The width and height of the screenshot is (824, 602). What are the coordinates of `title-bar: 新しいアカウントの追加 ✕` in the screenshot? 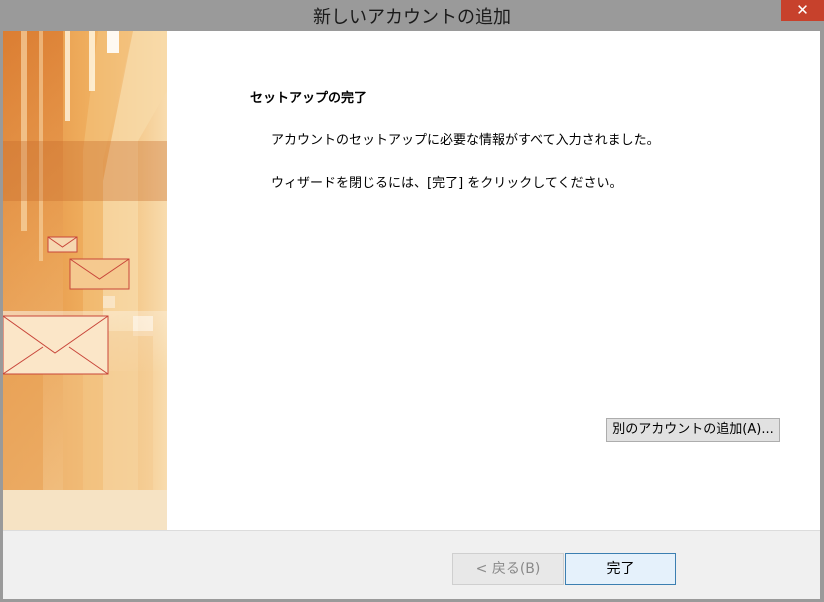 It's located at (412, 15).